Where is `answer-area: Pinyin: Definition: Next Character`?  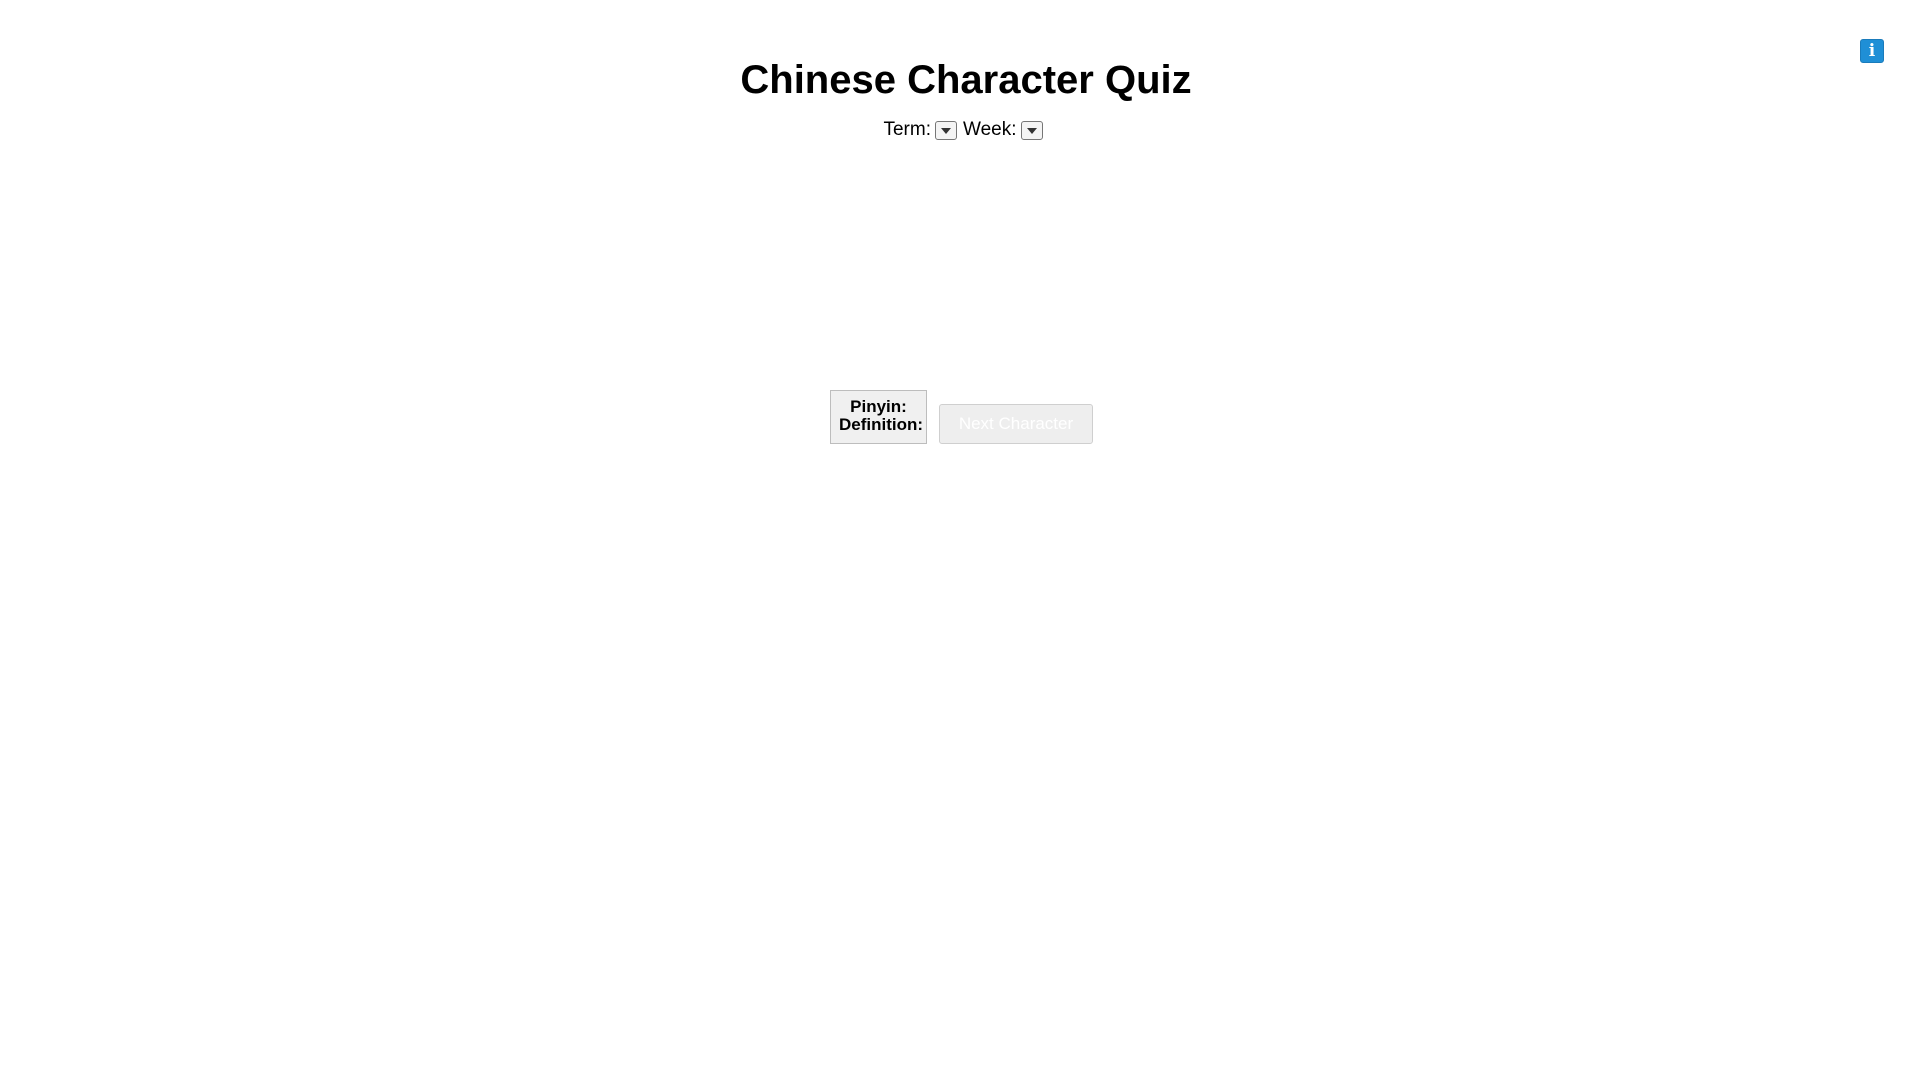
answer-area: Pinyin: Definition: Next Character is located at coordinates (961, 417).